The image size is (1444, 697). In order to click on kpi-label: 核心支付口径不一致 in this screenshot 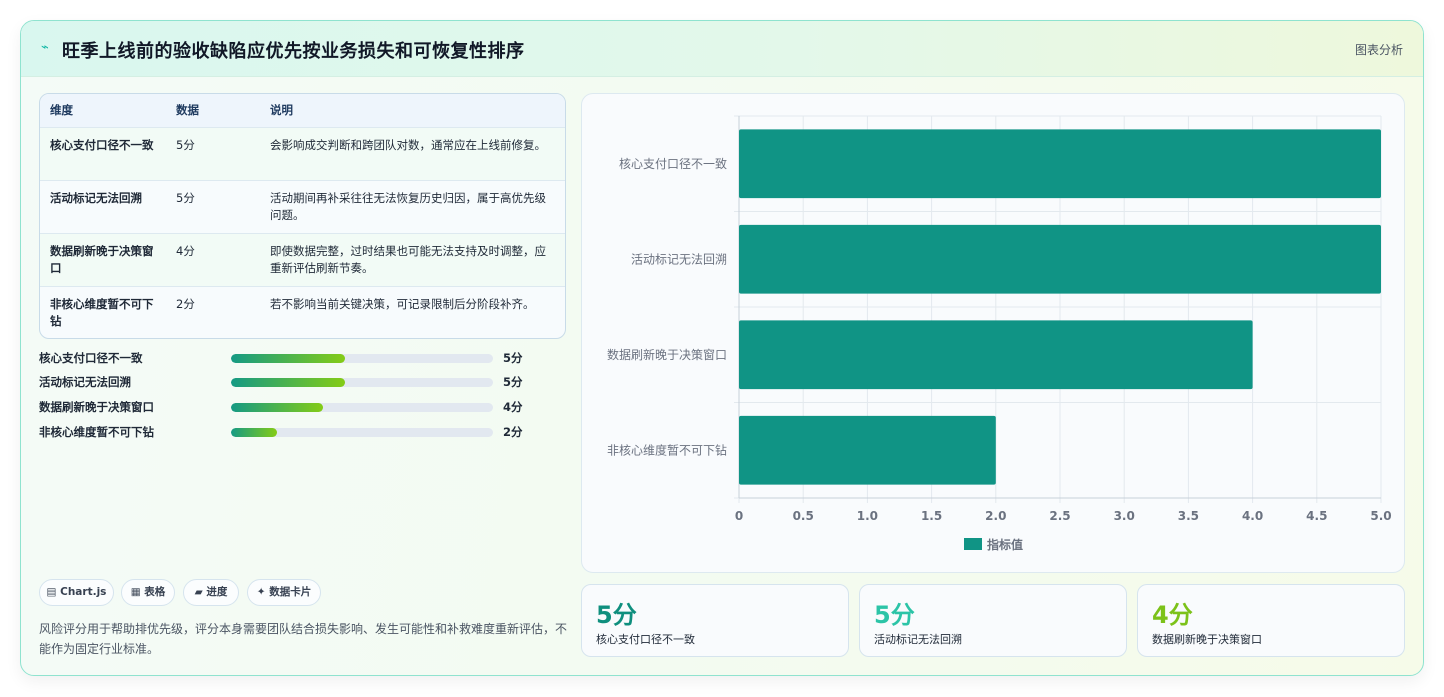, I will do `click(645, 639)`.